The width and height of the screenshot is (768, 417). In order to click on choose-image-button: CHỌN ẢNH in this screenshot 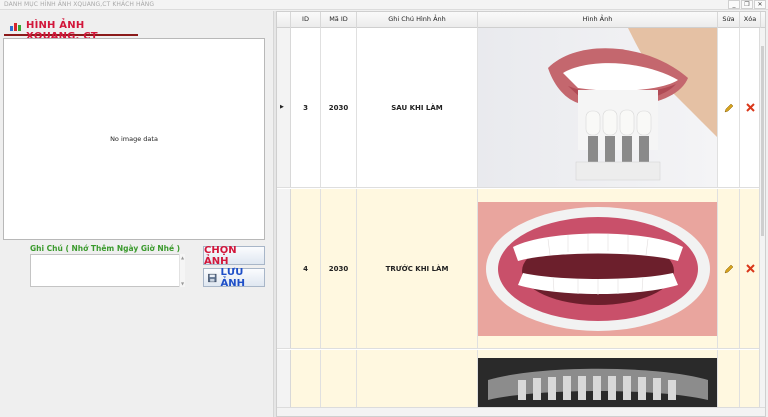, I will do `click(234, 255)`.